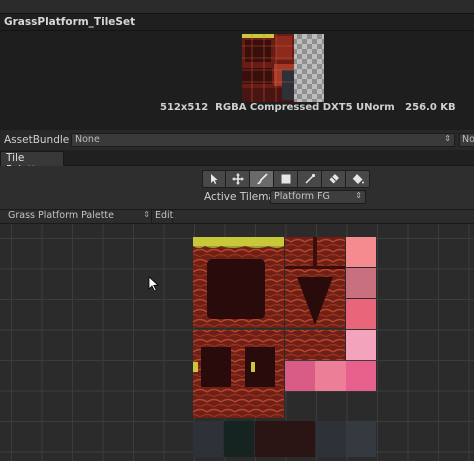 The height and width of the screenshot is (461, 474). I want to click on edit-label: Edit, so click(164, 215).